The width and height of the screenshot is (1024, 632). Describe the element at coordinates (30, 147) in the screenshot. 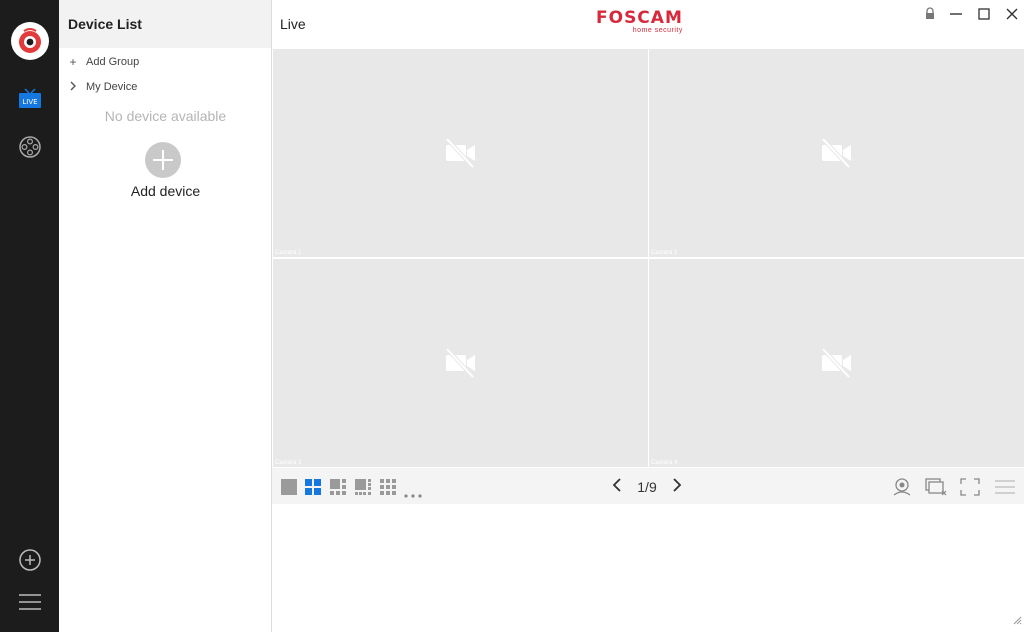

I see `playback-icon` at that location.